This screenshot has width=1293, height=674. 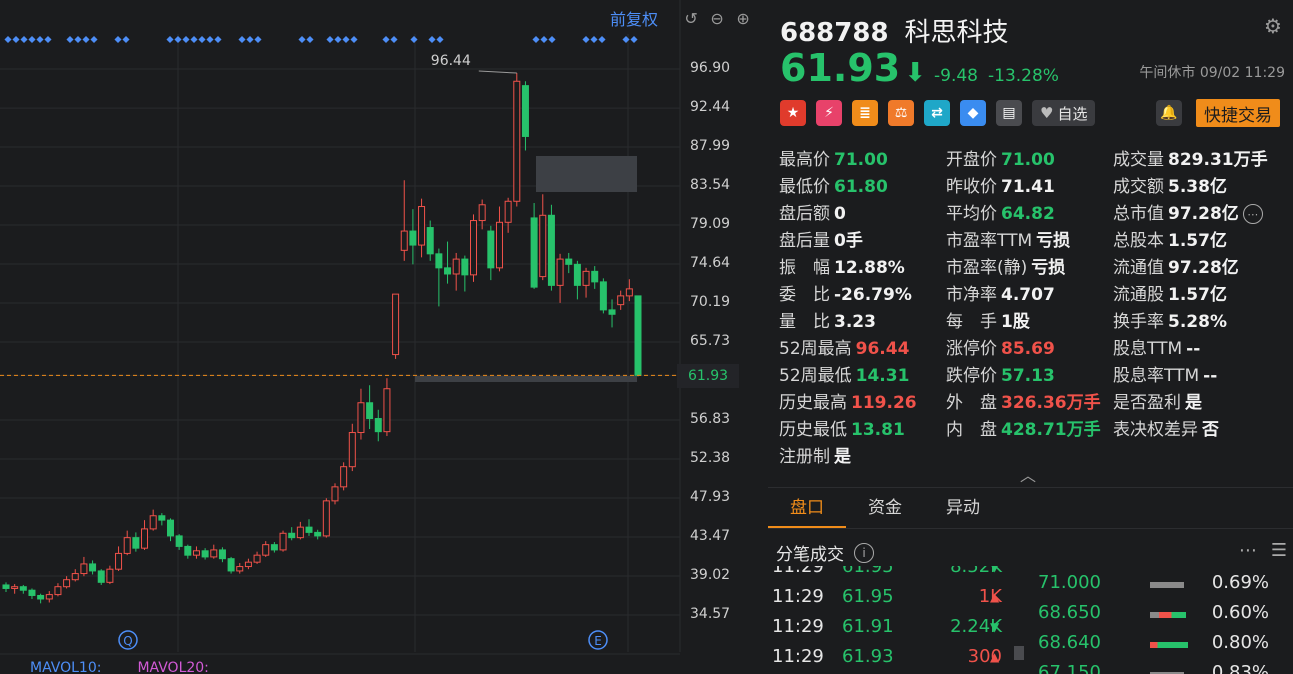 I want to click on stat-value: 71.00, so click(x=861, y=160).